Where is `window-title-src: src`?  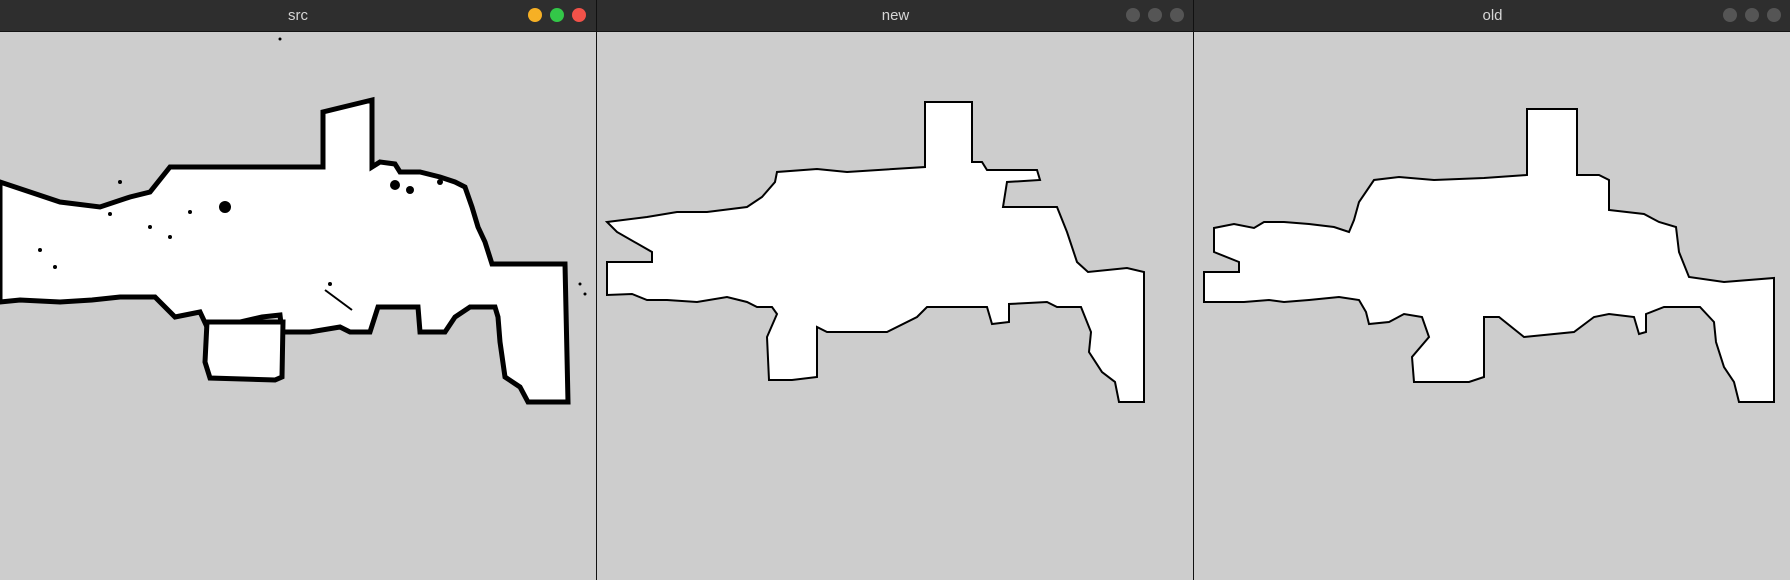
window-title-src: src is located at coordinates (298, 15).